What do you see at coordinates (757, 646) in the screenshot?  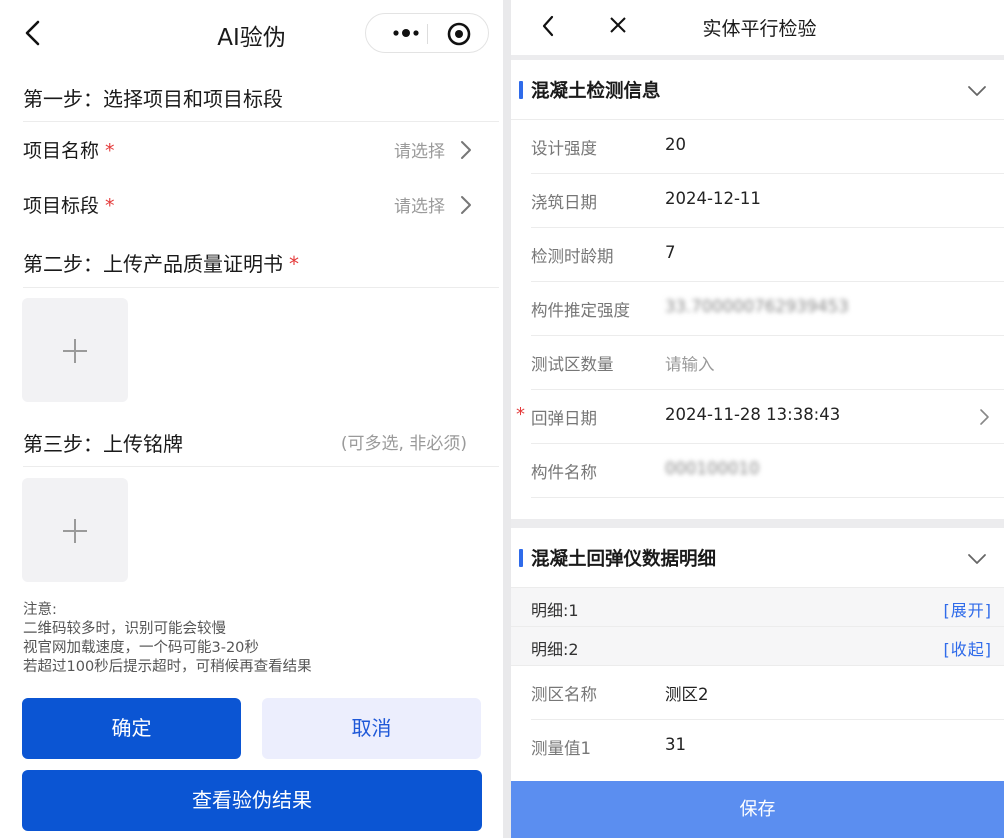 I see `detail-row-2: 明细:2 [收起]` at bounding box center [757, 646].